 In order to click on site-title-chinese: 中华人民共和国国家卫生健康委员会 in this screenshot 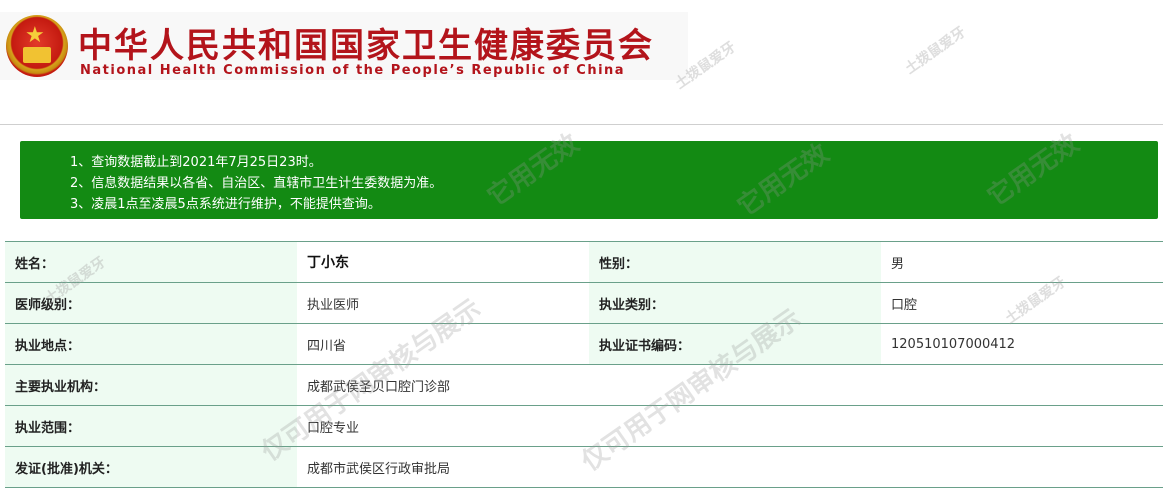, I will do `click(366, 46)`.